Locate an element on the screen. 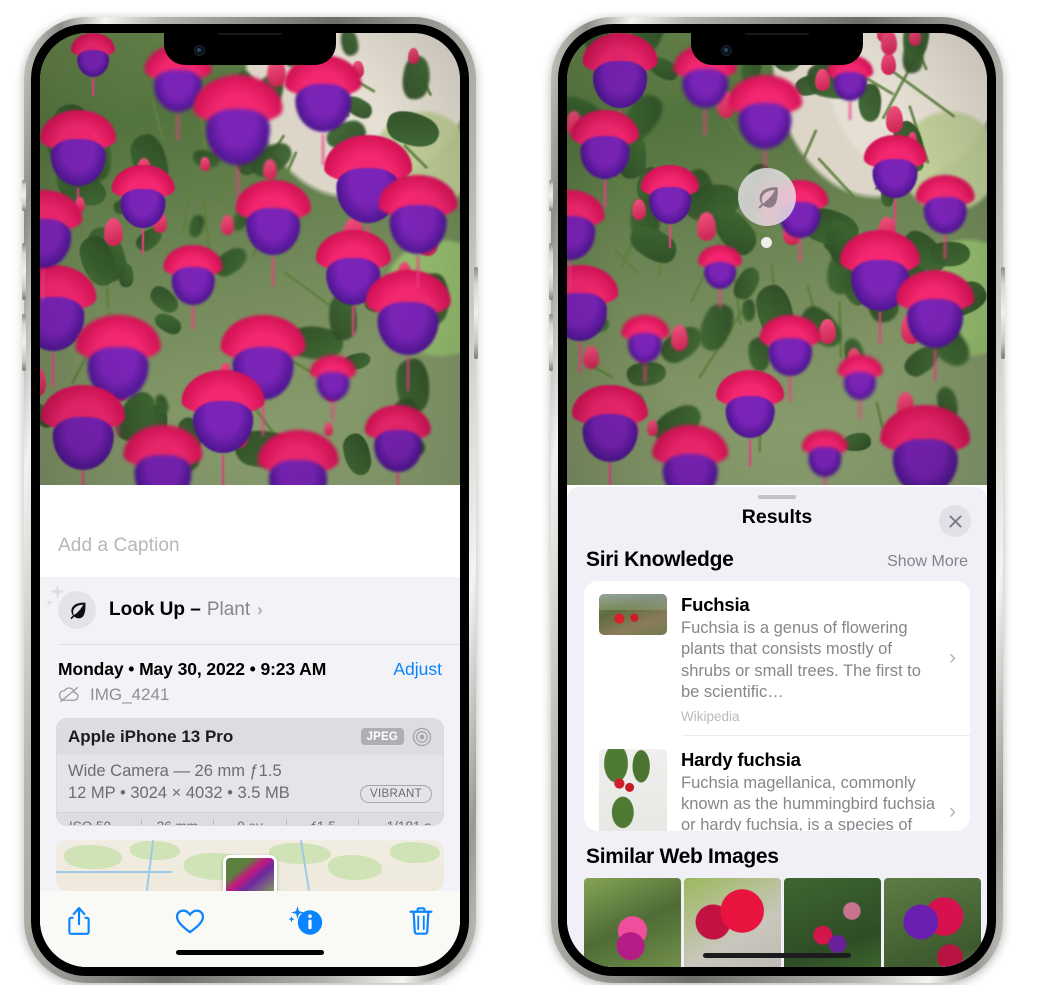  info-sparkle-icon is located at coordinates (306, 921).